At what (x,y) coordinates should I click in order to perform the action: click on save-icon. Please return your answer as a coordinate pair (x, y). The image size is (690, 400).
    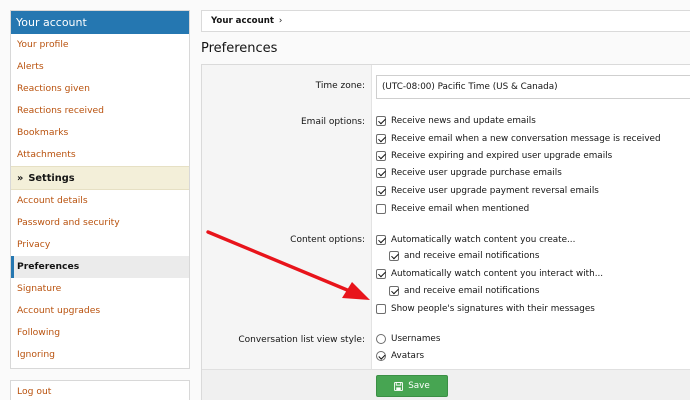
    Looking at the image, I should click on (399, 386).